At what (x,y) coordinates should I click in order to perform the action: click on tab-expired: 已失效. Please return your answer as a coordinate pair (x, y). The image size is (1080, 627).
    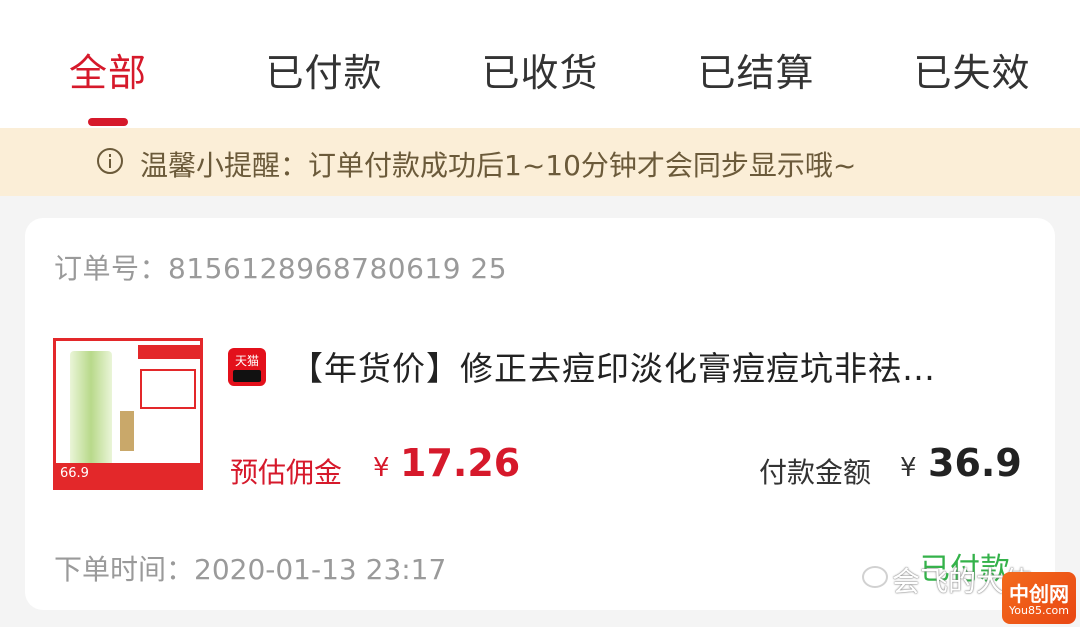
    Looking at the image, I should click on (971, 69).